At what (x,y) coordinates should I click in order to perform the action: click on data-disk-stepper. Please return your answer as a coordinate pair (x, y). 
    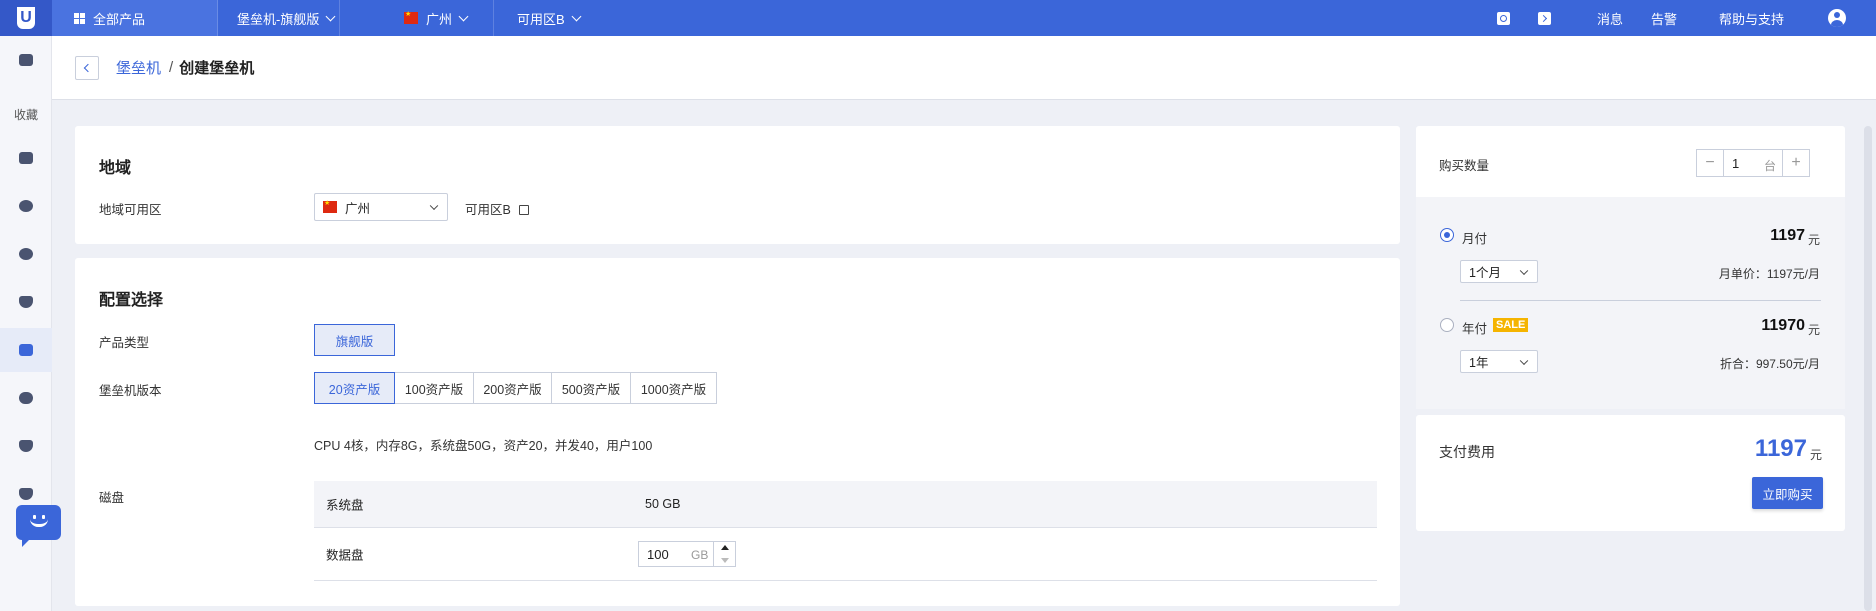
    Looking at the image, I should click on (724, 554).